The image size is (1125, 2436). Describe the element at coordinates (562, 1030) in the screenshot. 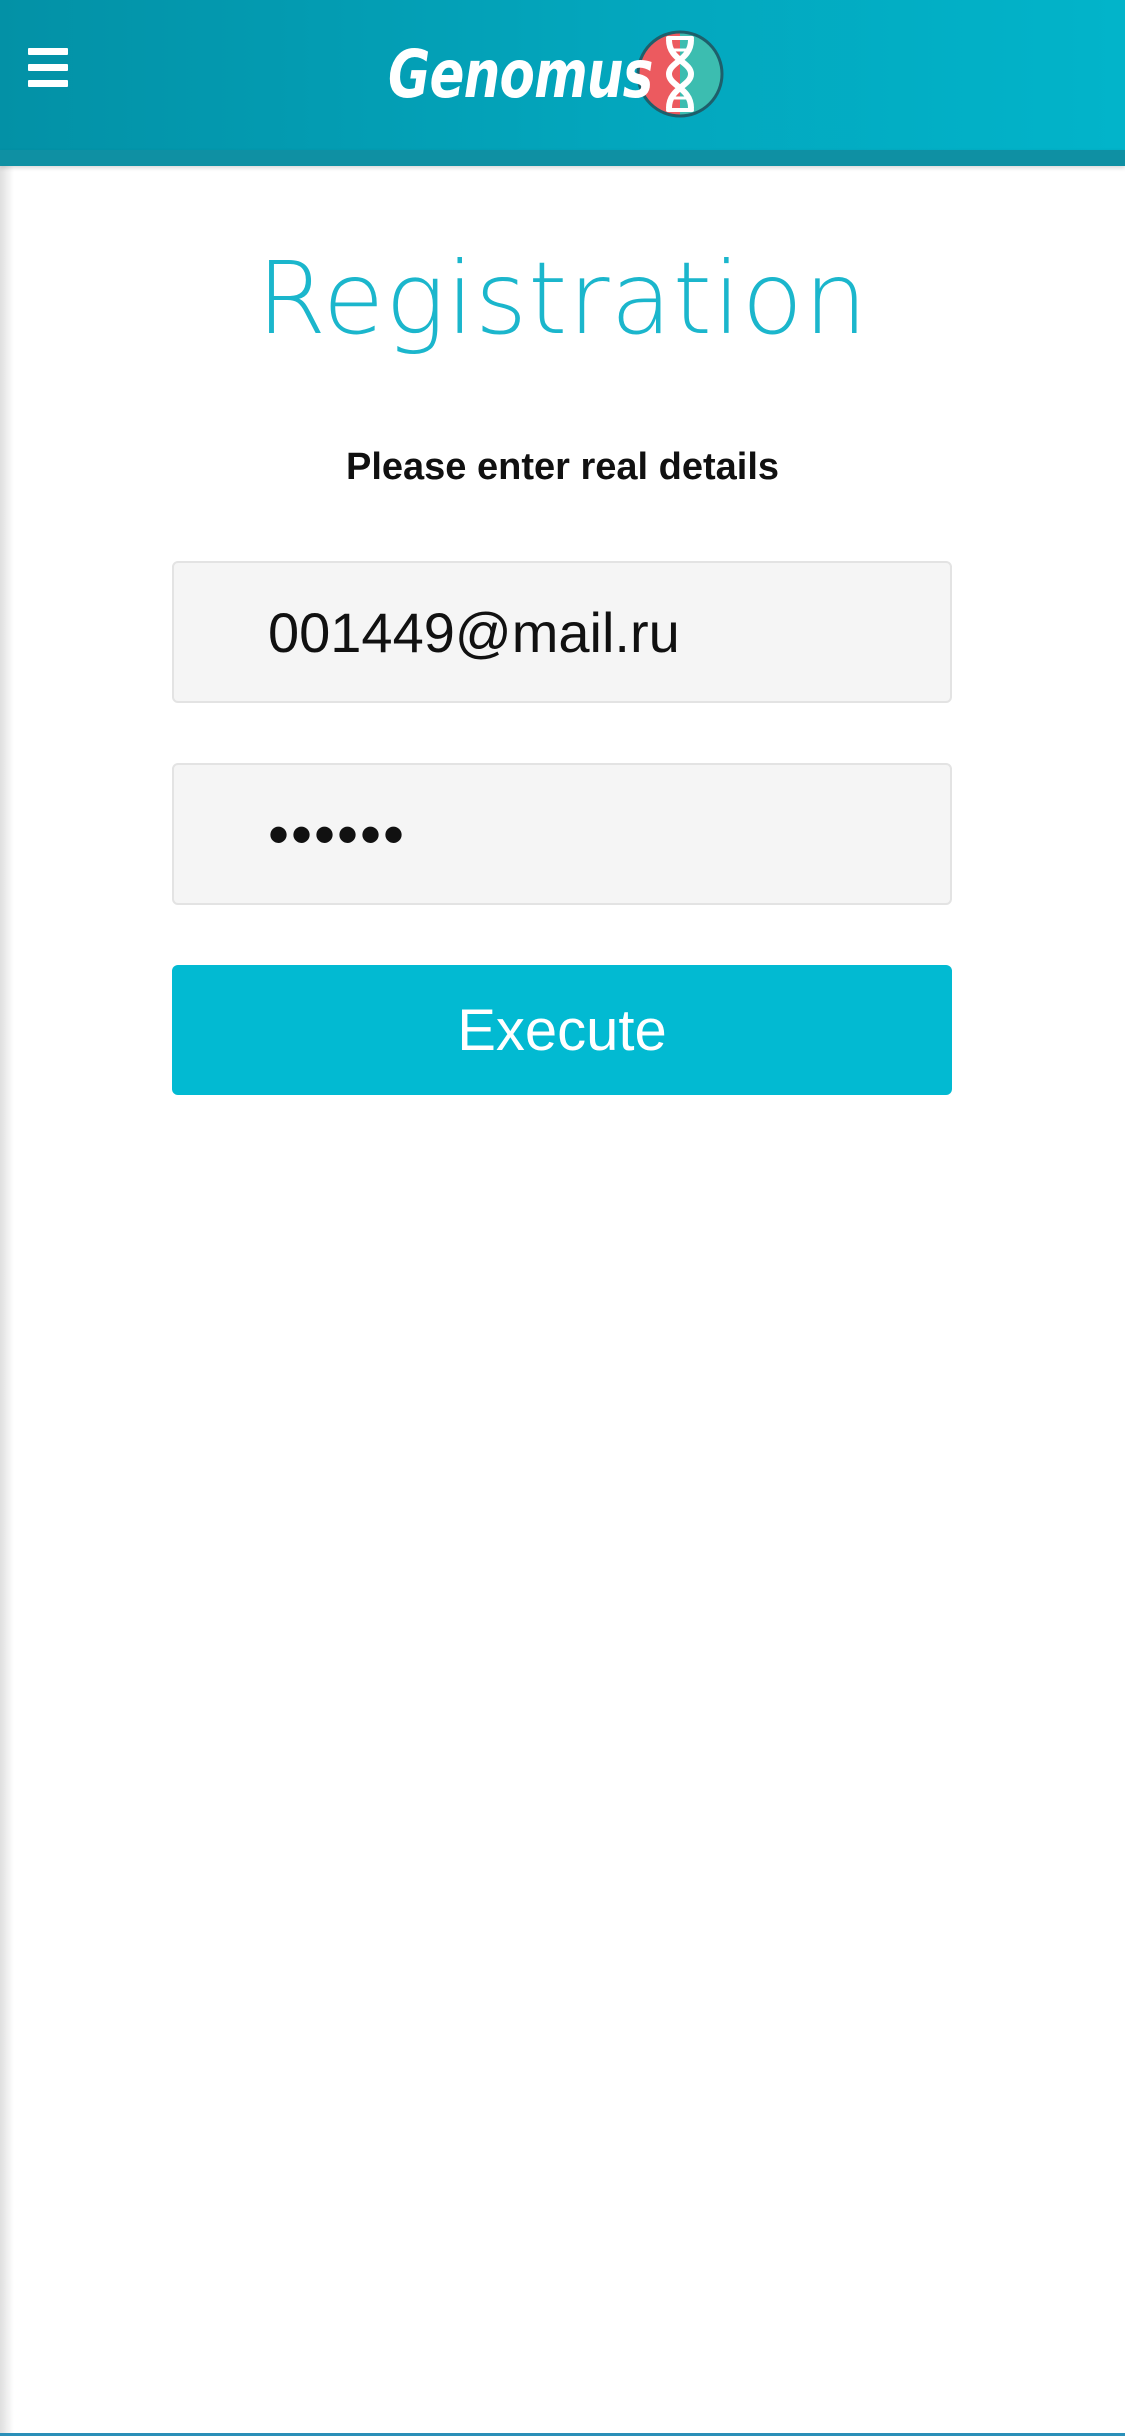

I see `execute-button: Execute` at that location.